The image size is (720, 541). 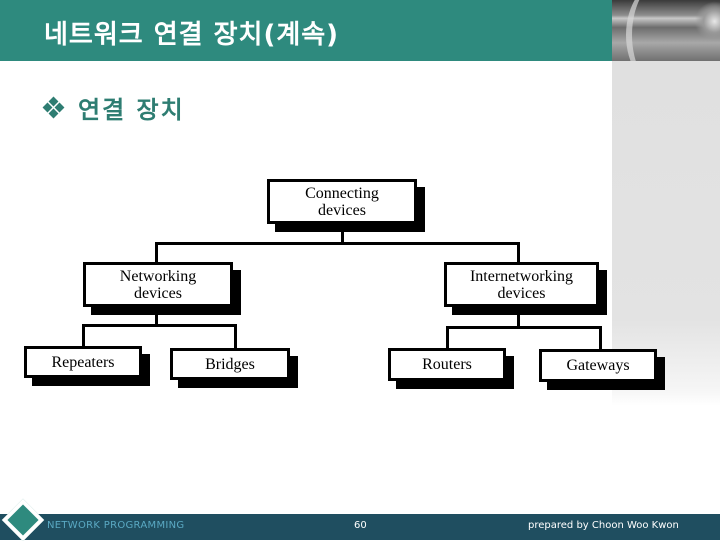 I want to click on footer-course-name: NETWORK PROGRAMMING, so click(x=116, y=525).